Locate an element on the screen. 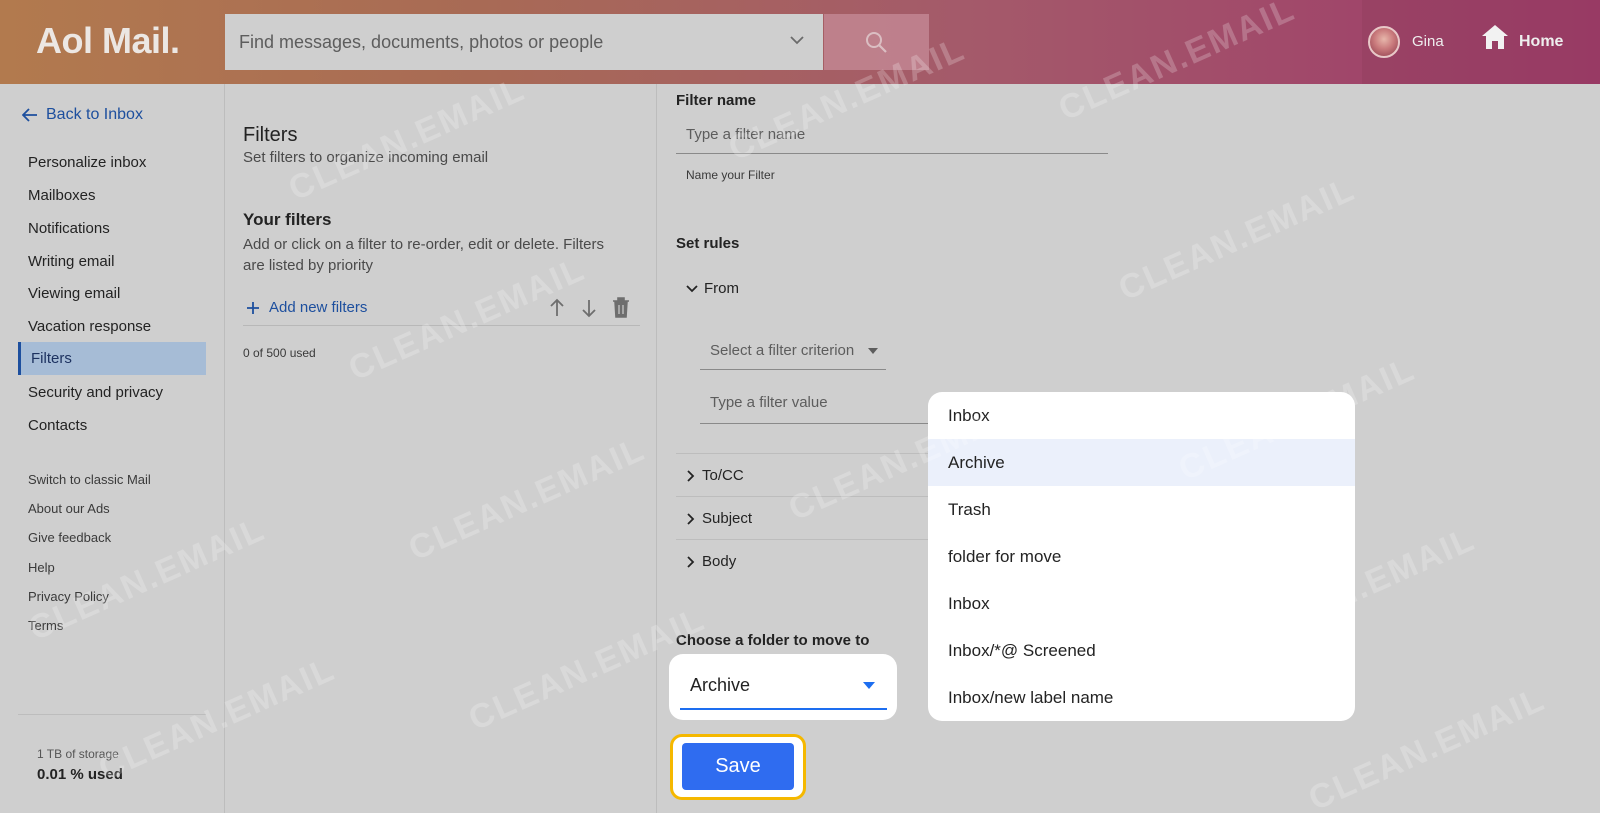 The width and height of the screenshot is (1600, 813). sidebar-item-filters: Filters is located at coordinates (112, 358).